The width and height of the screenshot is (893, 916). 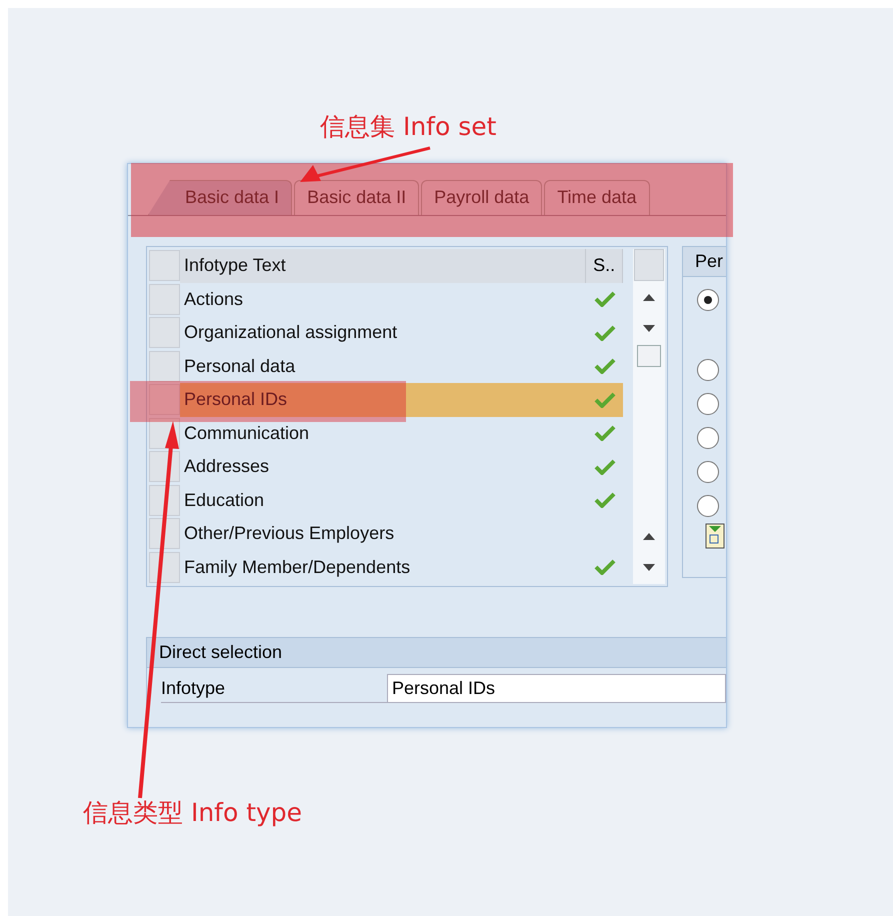 What do you see at coordinates (384, 333) in the screenshot?
I see `table-cell: Organizational assignment` at bounding box center [384, 333].